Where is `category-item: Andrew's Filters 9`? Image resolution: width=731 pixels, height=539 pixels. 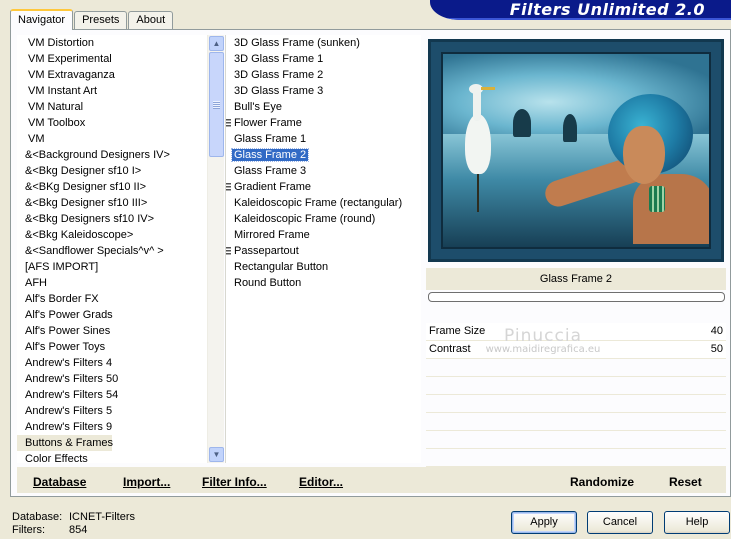
category-item: Andrew's Filters 9 is located at coordinates (112, 427).